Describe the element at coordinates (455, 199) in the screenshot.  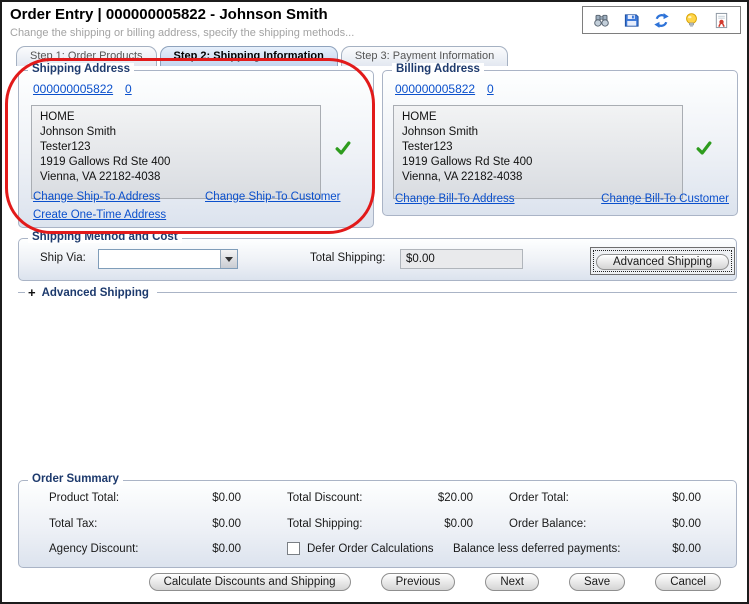
I see `change-bill-to-address-link: Change Bill-To Address` at that location.